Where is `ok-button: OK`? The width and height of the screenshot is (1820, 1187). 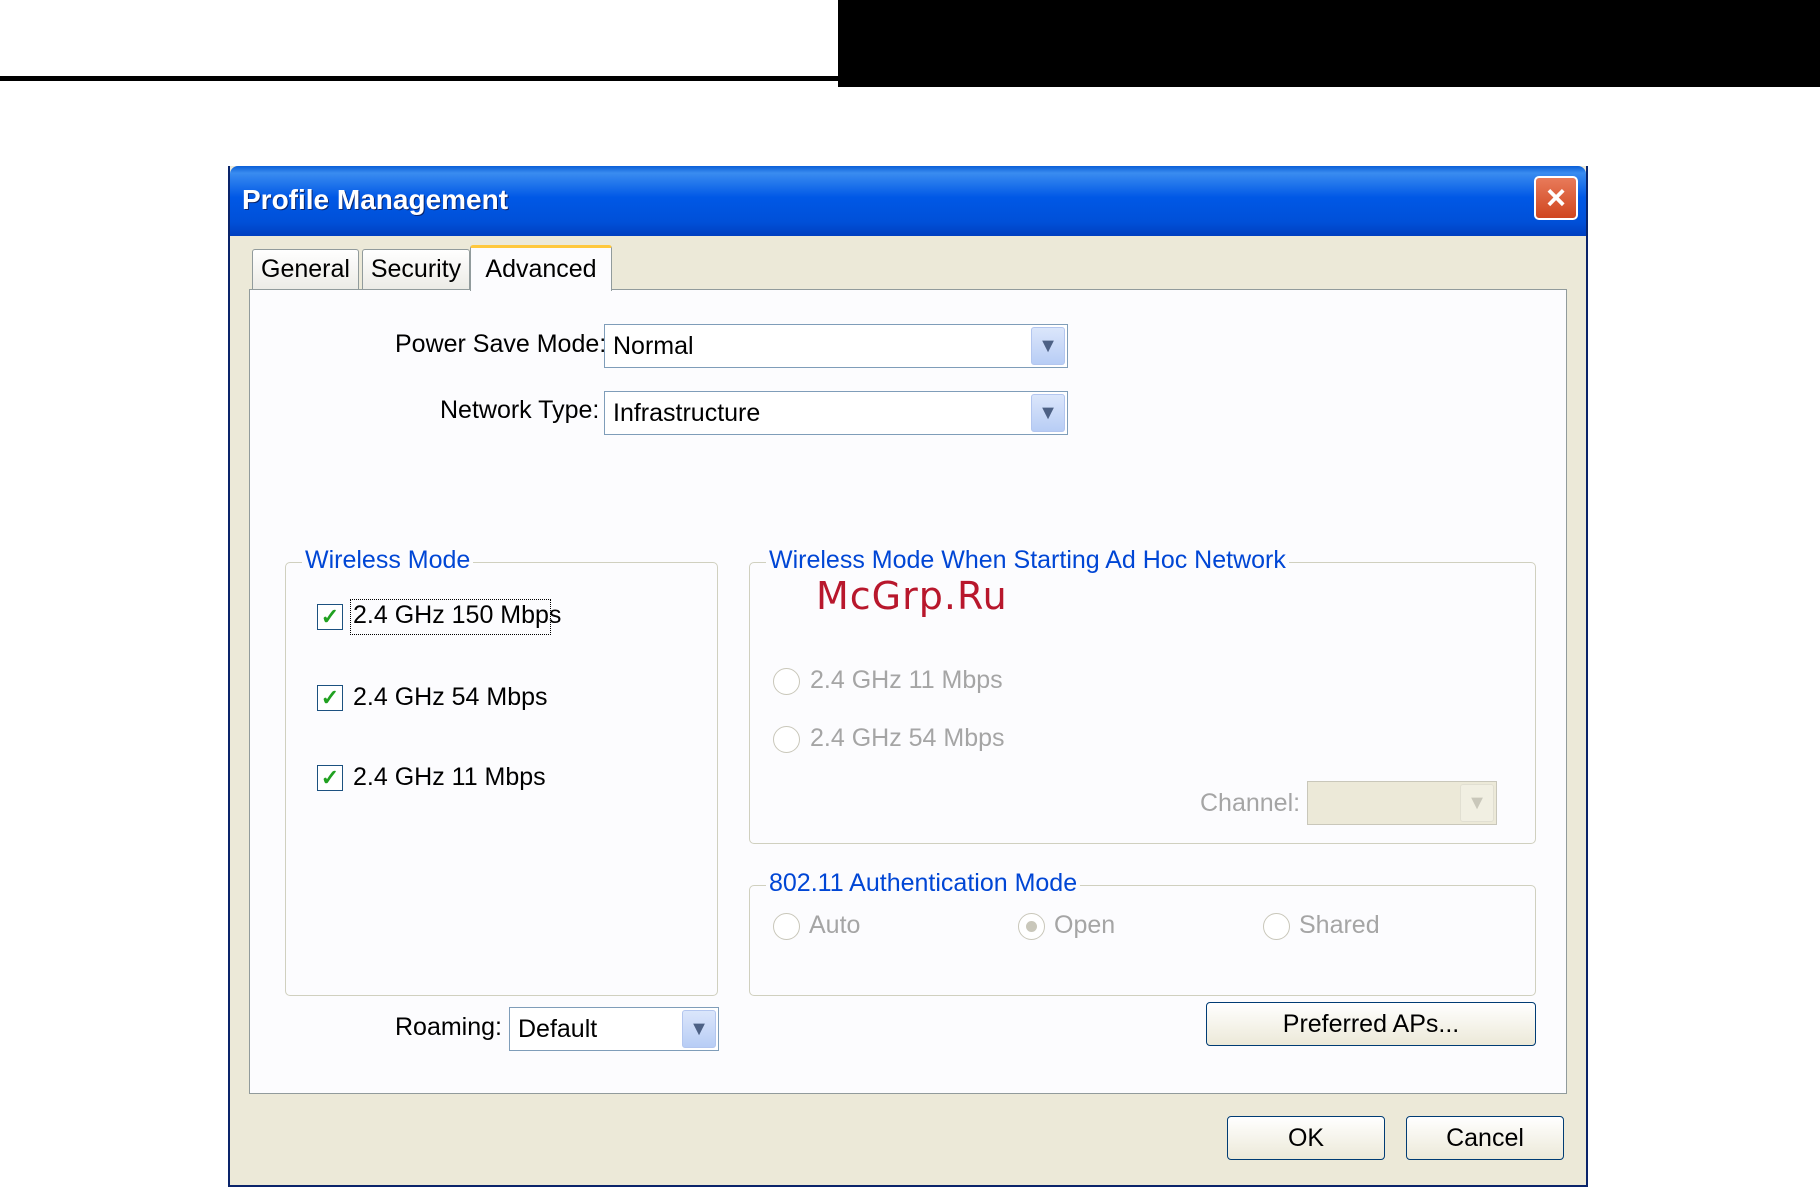 ok-button: OK is located at coordinates (1306, 1138).